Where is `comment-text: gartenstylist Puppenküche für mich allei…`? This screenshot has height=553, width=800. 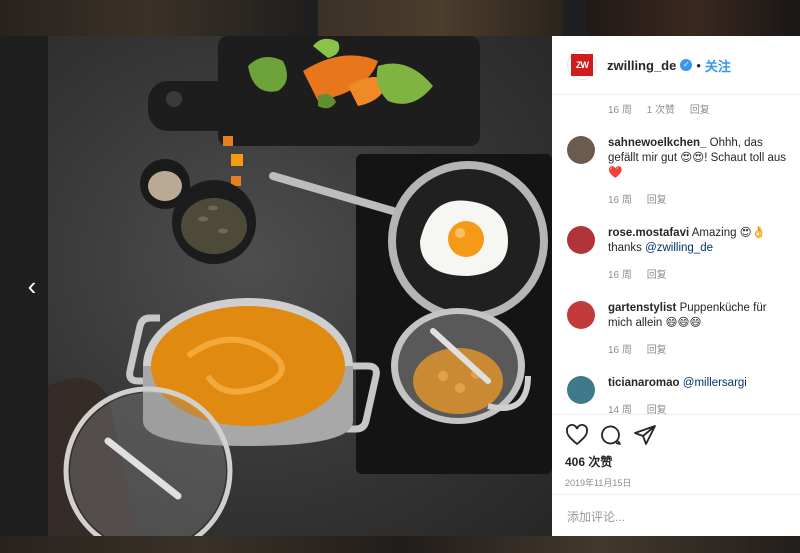
comment-text: gartenstylist Puppenküche für mich allei… is located at coordinates (701, 316).